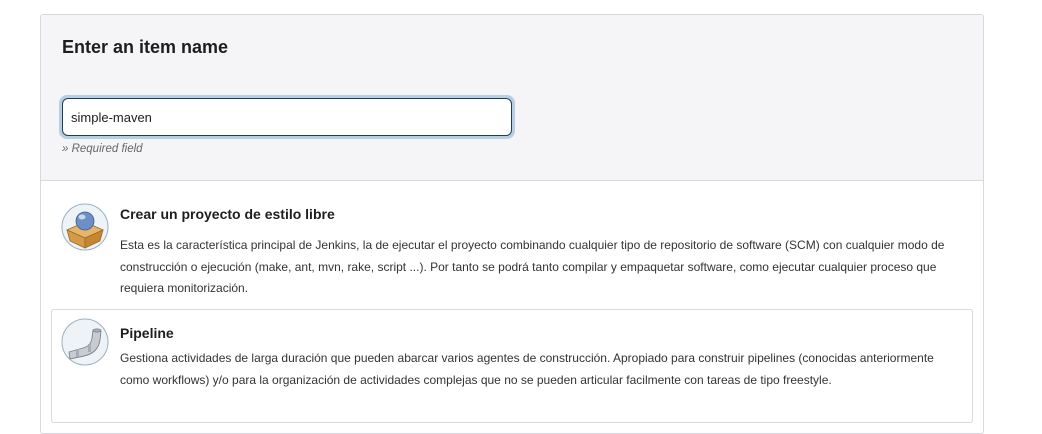 The image size is (1042, 434). I want to click on item-name-input, so click(287, 117).